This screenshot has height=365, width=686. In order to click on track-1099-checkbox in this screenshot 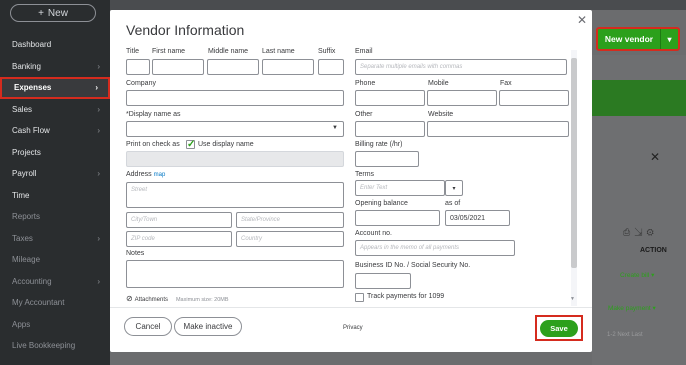, I will do `click(359, 297)`.